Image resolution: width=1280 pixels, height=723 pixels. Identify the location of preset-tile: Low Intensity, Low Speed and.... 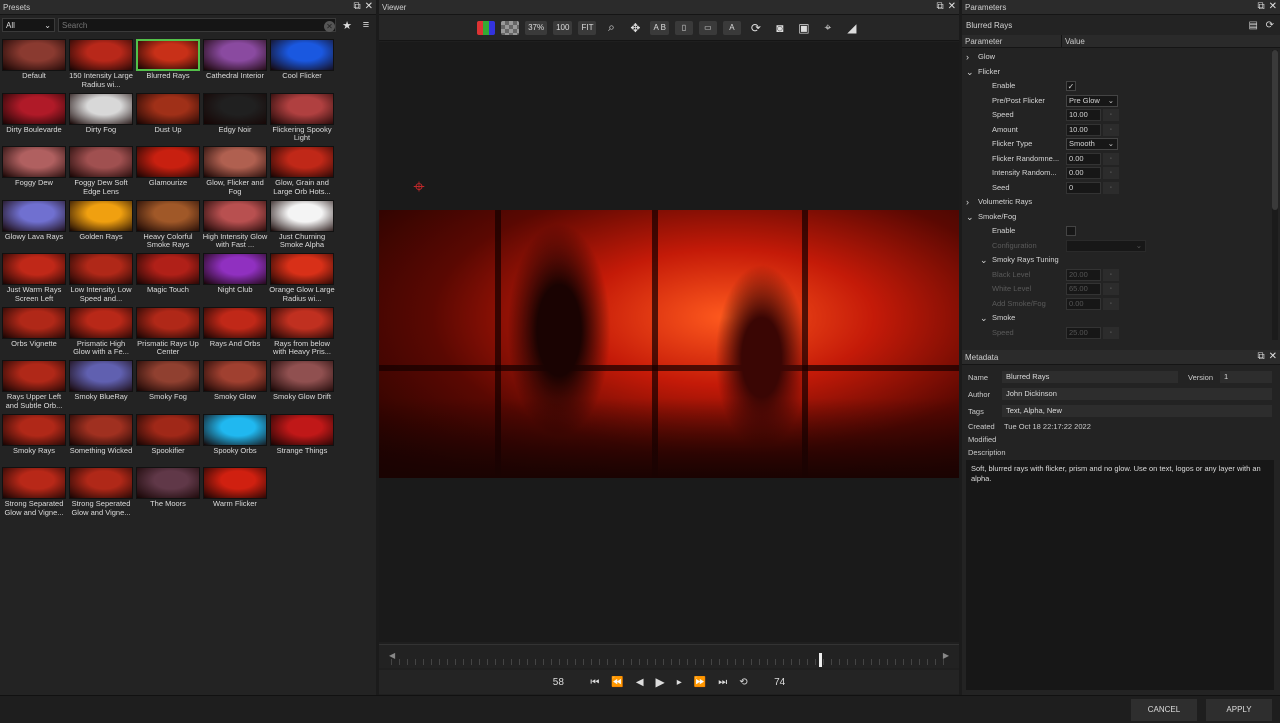
(101, 278).